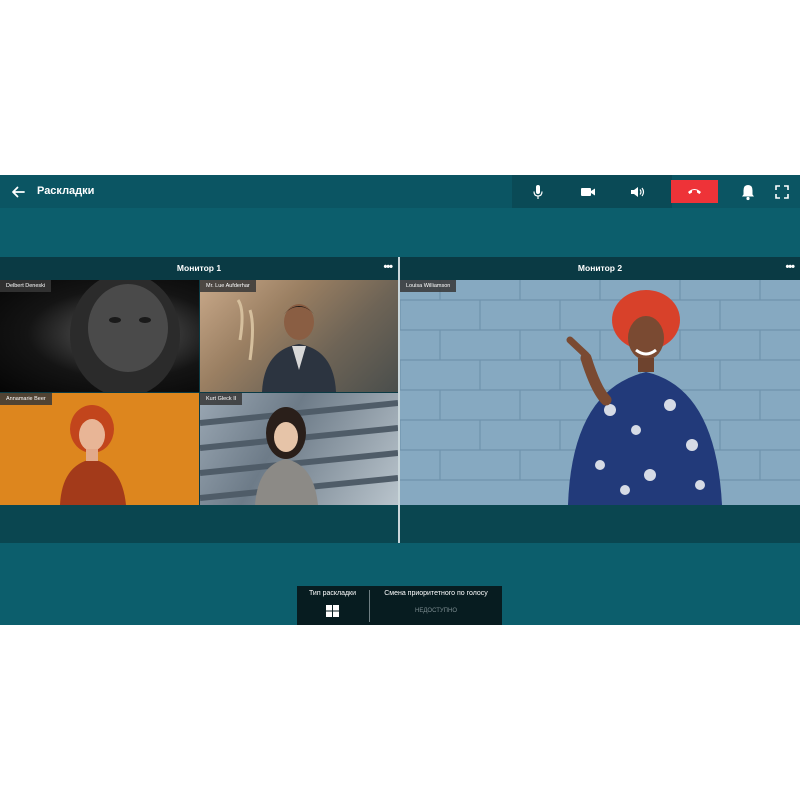 Image resolution: width=800 pixels, height=800 pixels. Describe the element at coordinates (332, 611) in the screenshot. I see `grid-layout-icon` at that location.